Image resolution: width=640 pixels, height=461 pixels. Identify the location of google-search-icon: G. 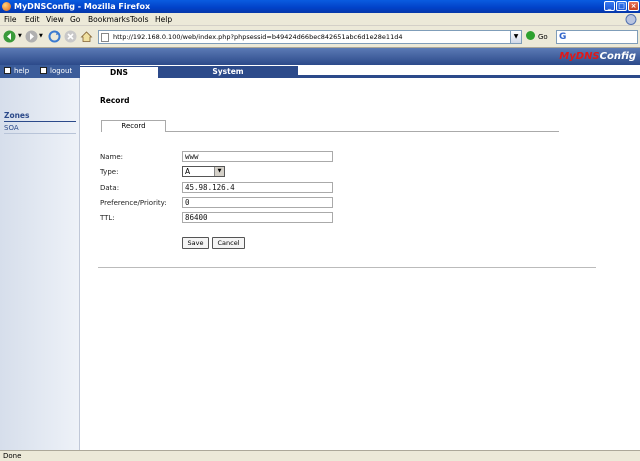
(562, 37).